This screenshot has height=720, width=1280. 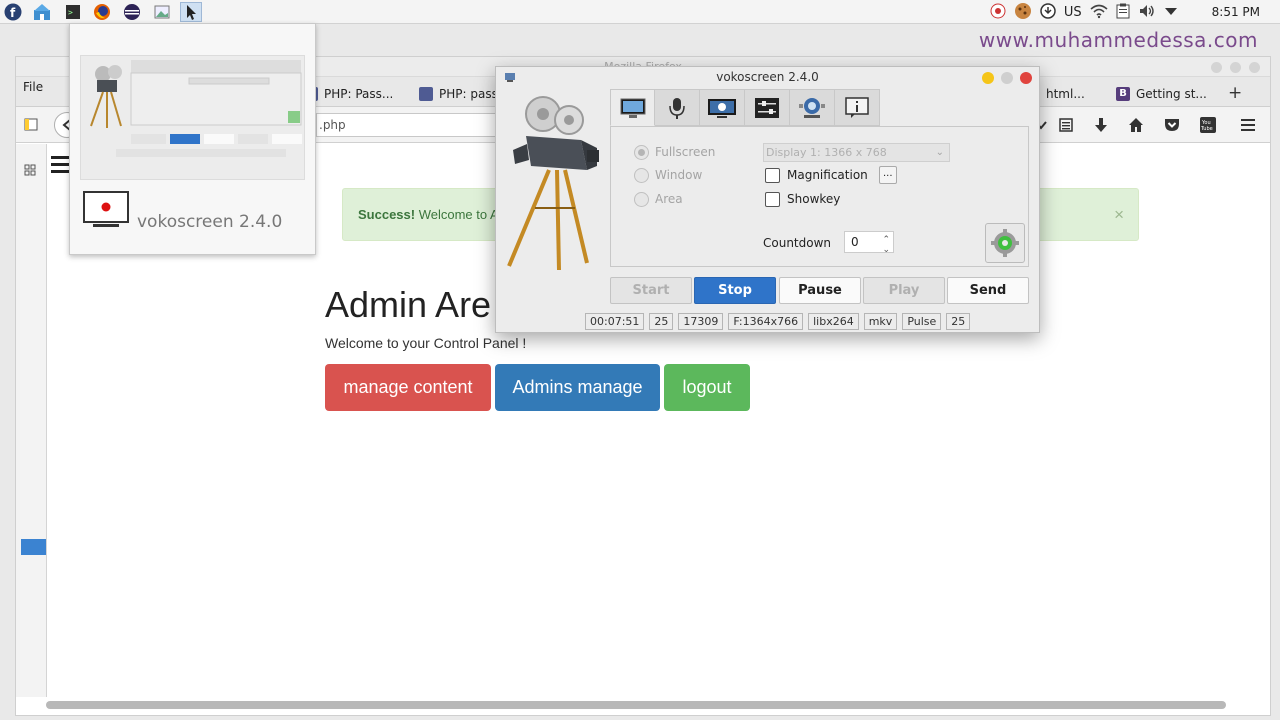 What do you see at coordinates (387, 214) in the screenshot?
I see `alert-strong: Success!` at bounding box center [387, 214].